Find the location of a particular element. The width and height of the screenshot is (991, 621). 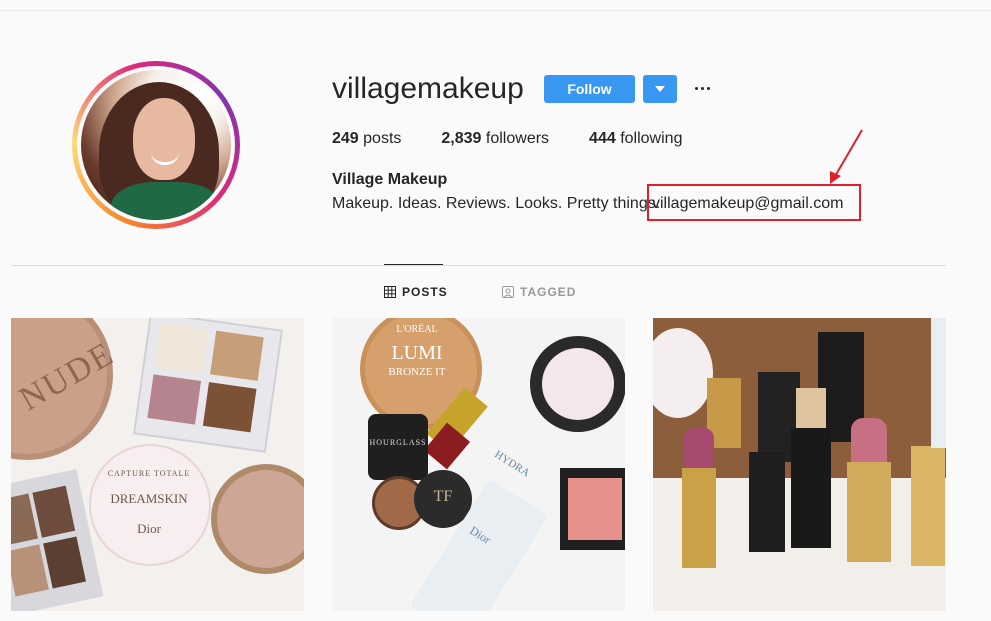

blush-compact is located at coordinates (592, 509).